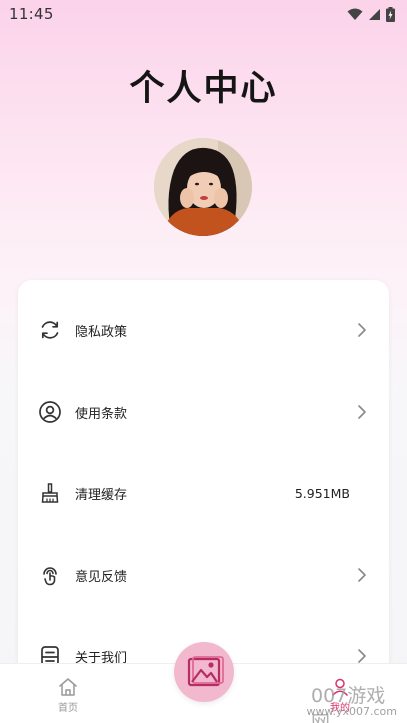  I want to click on privacy-policy-item: 隐私政策, so click(203, 330).